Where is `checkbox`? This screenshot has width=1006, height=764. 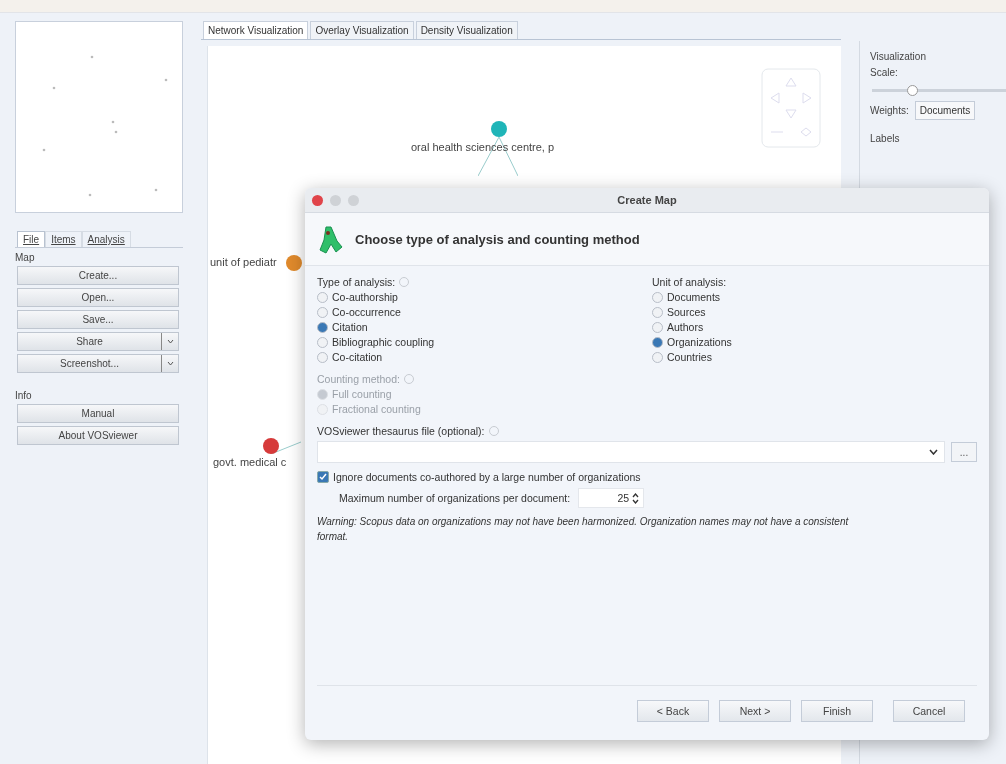 checkbox is located at coordinates (323, 477).